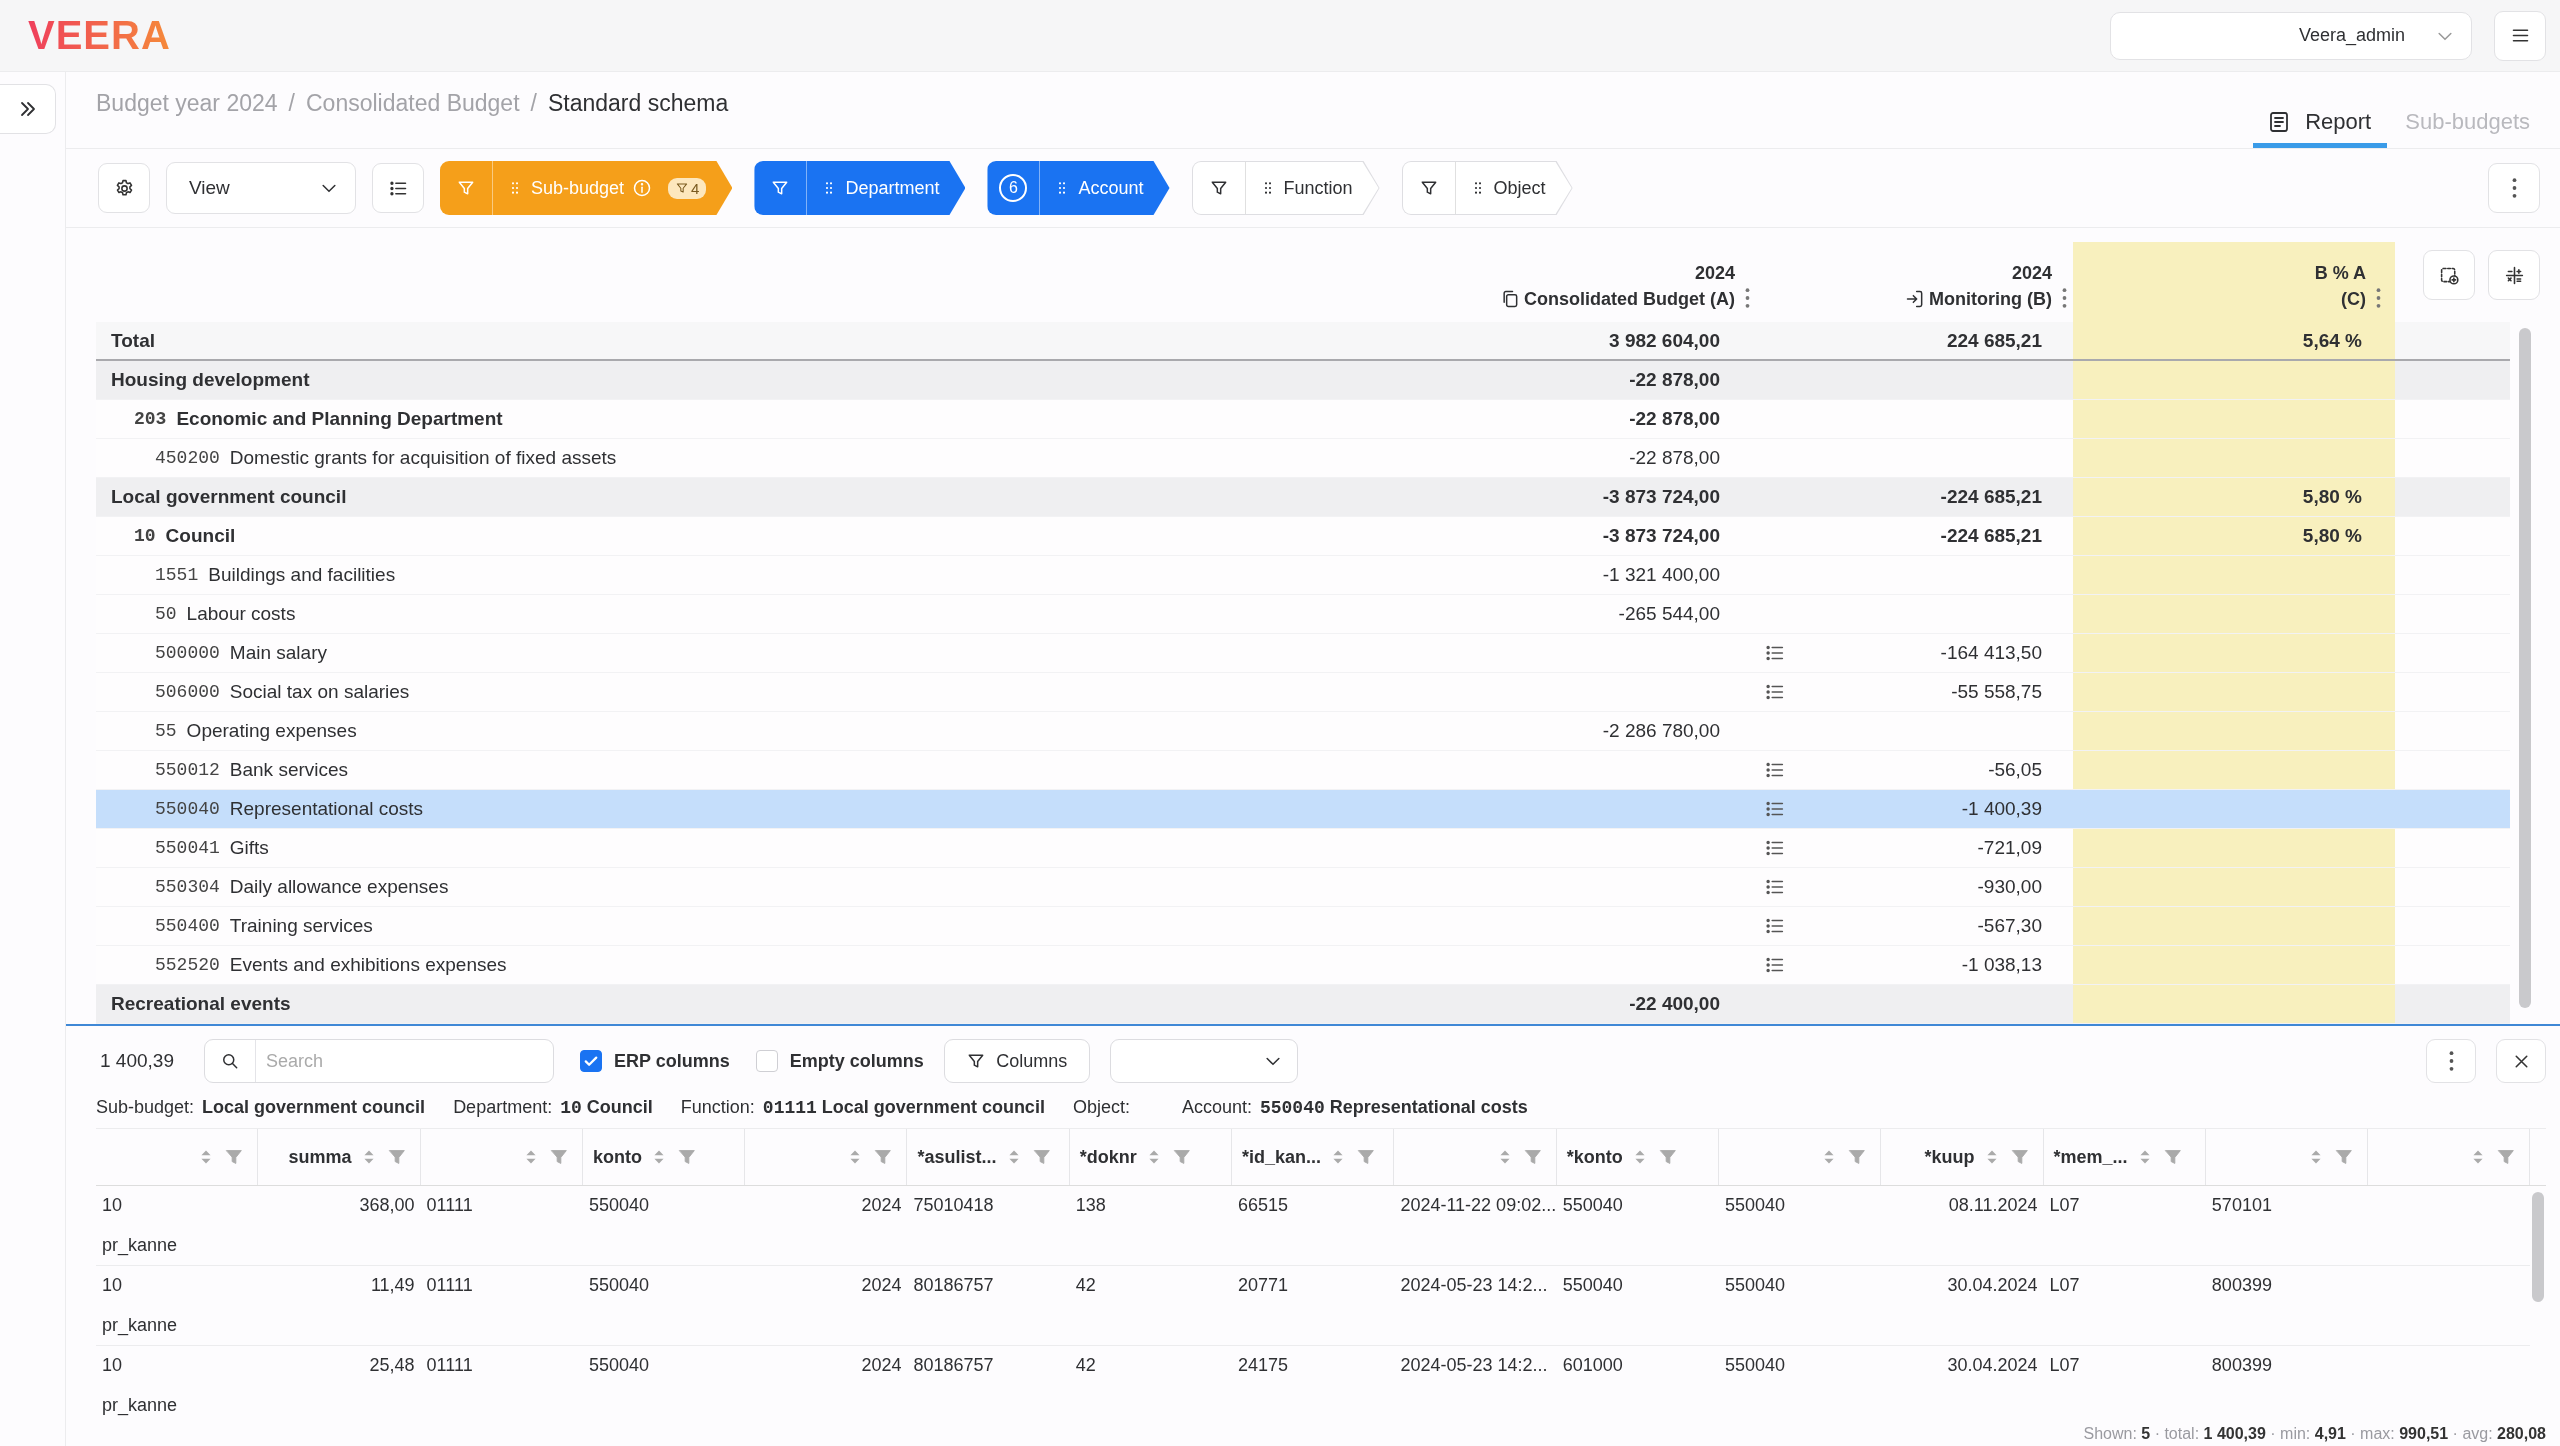  Describe the element at coordinates (187, 965) in the screenshot. I see `account-code: 552520` at that location.